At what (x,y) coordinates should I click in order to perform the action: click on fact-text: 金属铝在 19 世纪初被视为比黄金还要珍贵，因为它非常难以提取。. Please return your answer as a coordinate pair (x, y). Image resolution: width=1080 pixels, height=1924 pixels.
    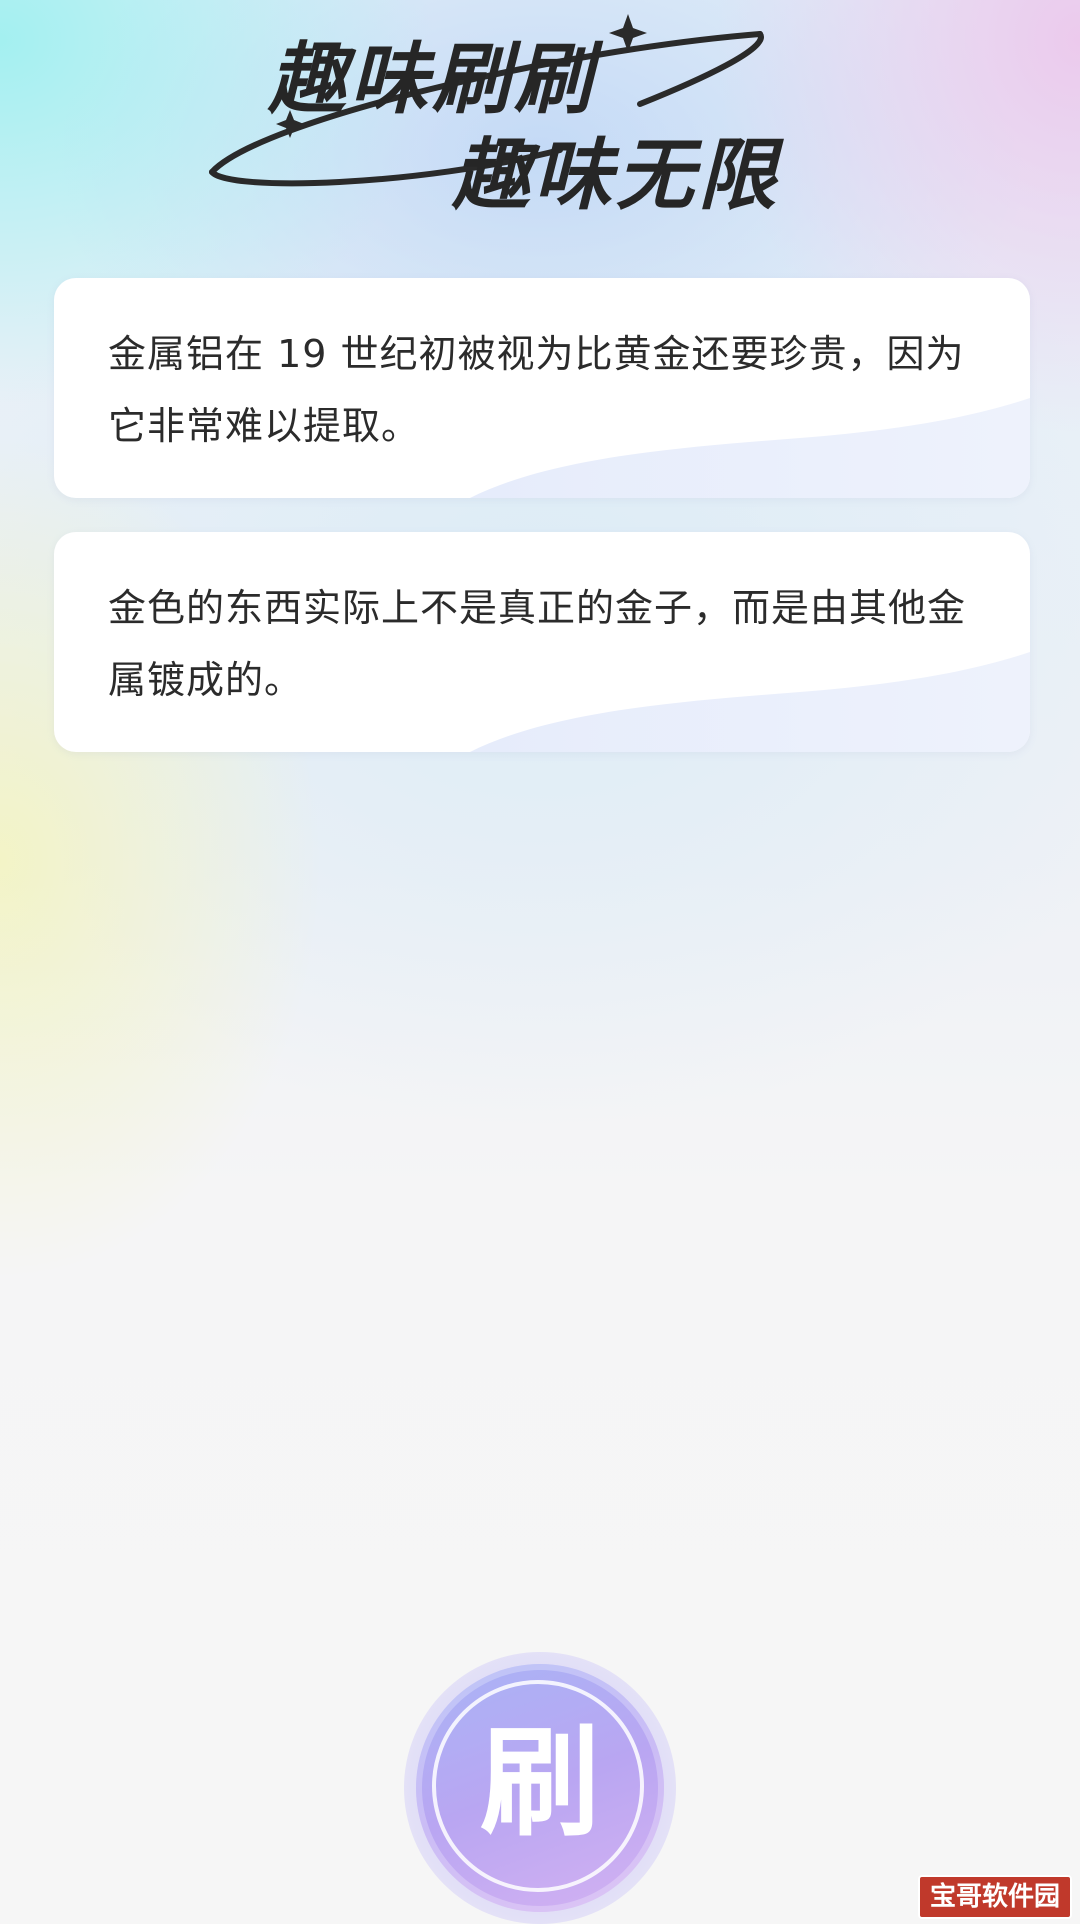
    Looking at the image, I should click on (536, 390).